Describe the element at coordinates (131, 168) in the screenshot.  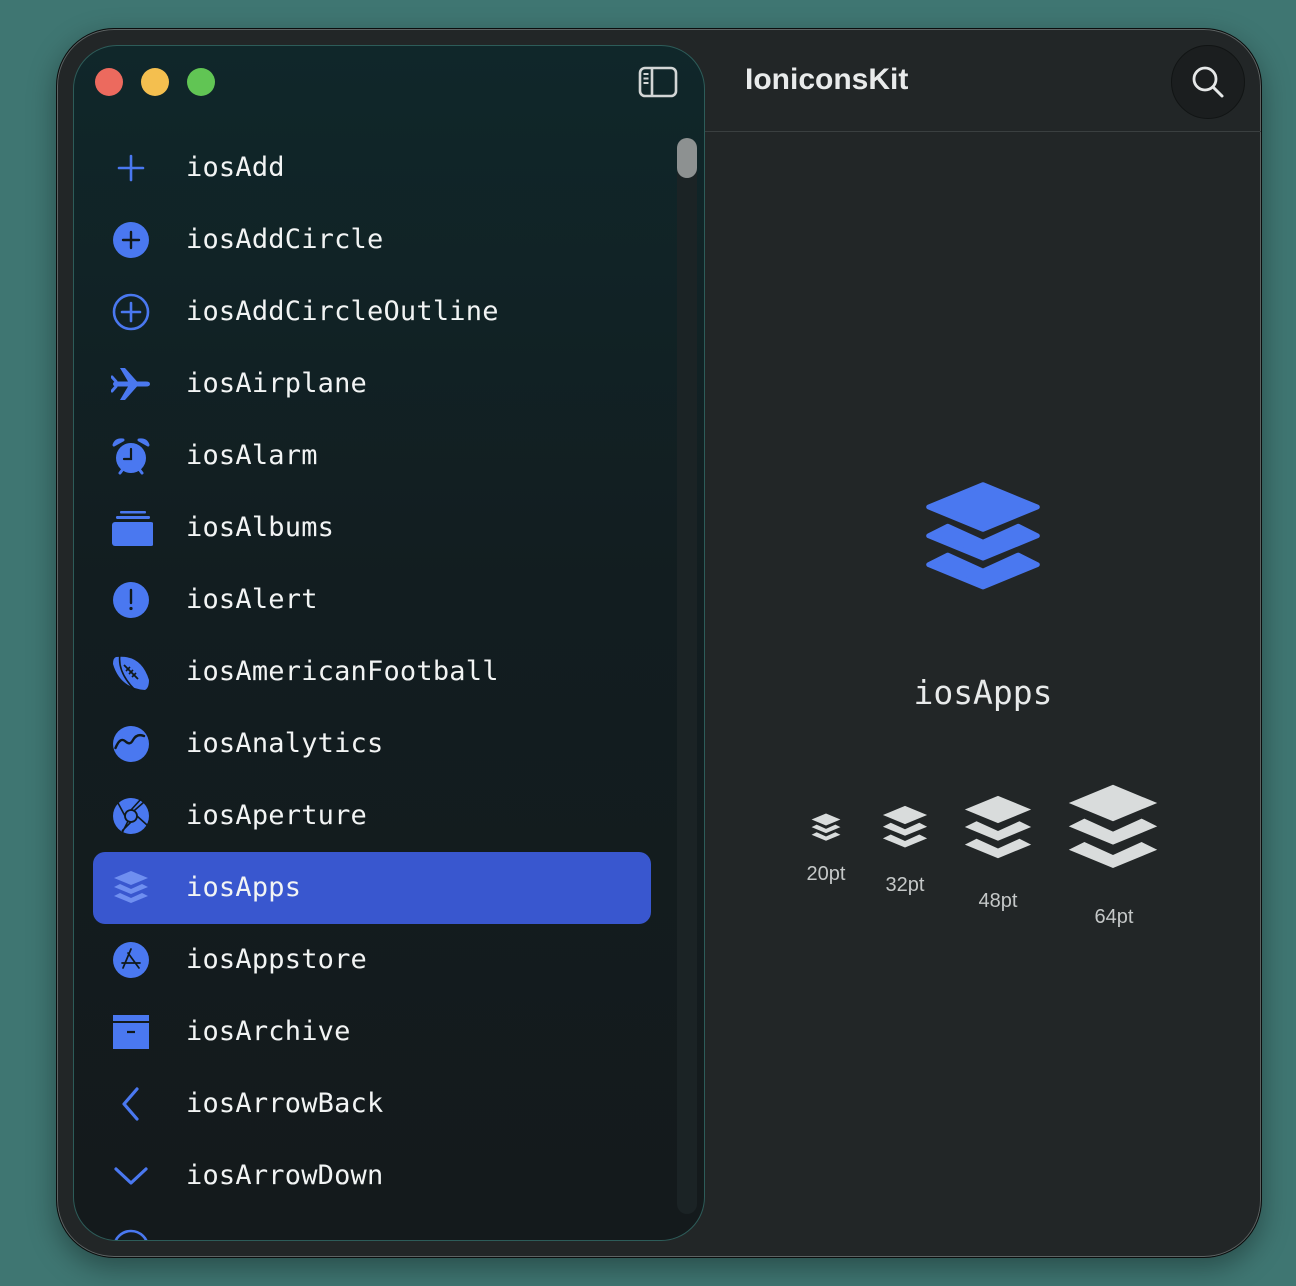
I see `plus-icon` at that location.